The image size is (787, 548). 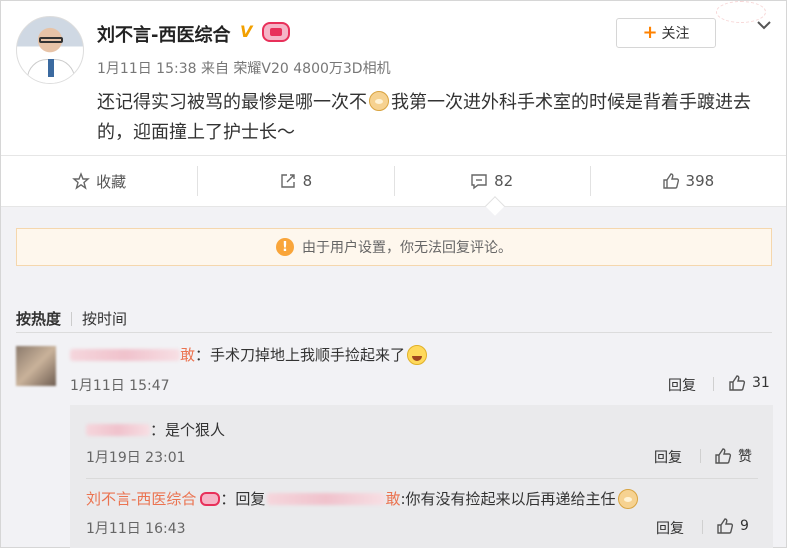 I want to click on author-name: 刘不言-西医综合, so click(x=163, y=34).